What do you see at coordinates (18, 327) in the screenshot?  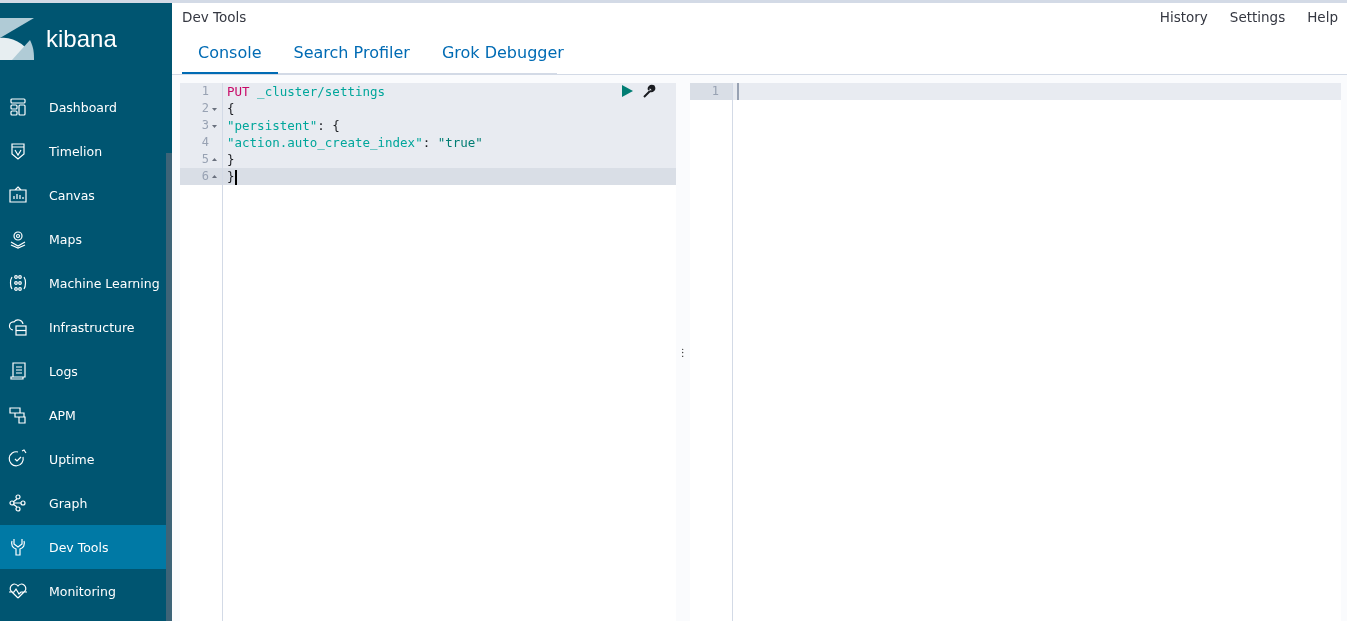 I see `cloud-server-icon` at bounding box center [18, 327].